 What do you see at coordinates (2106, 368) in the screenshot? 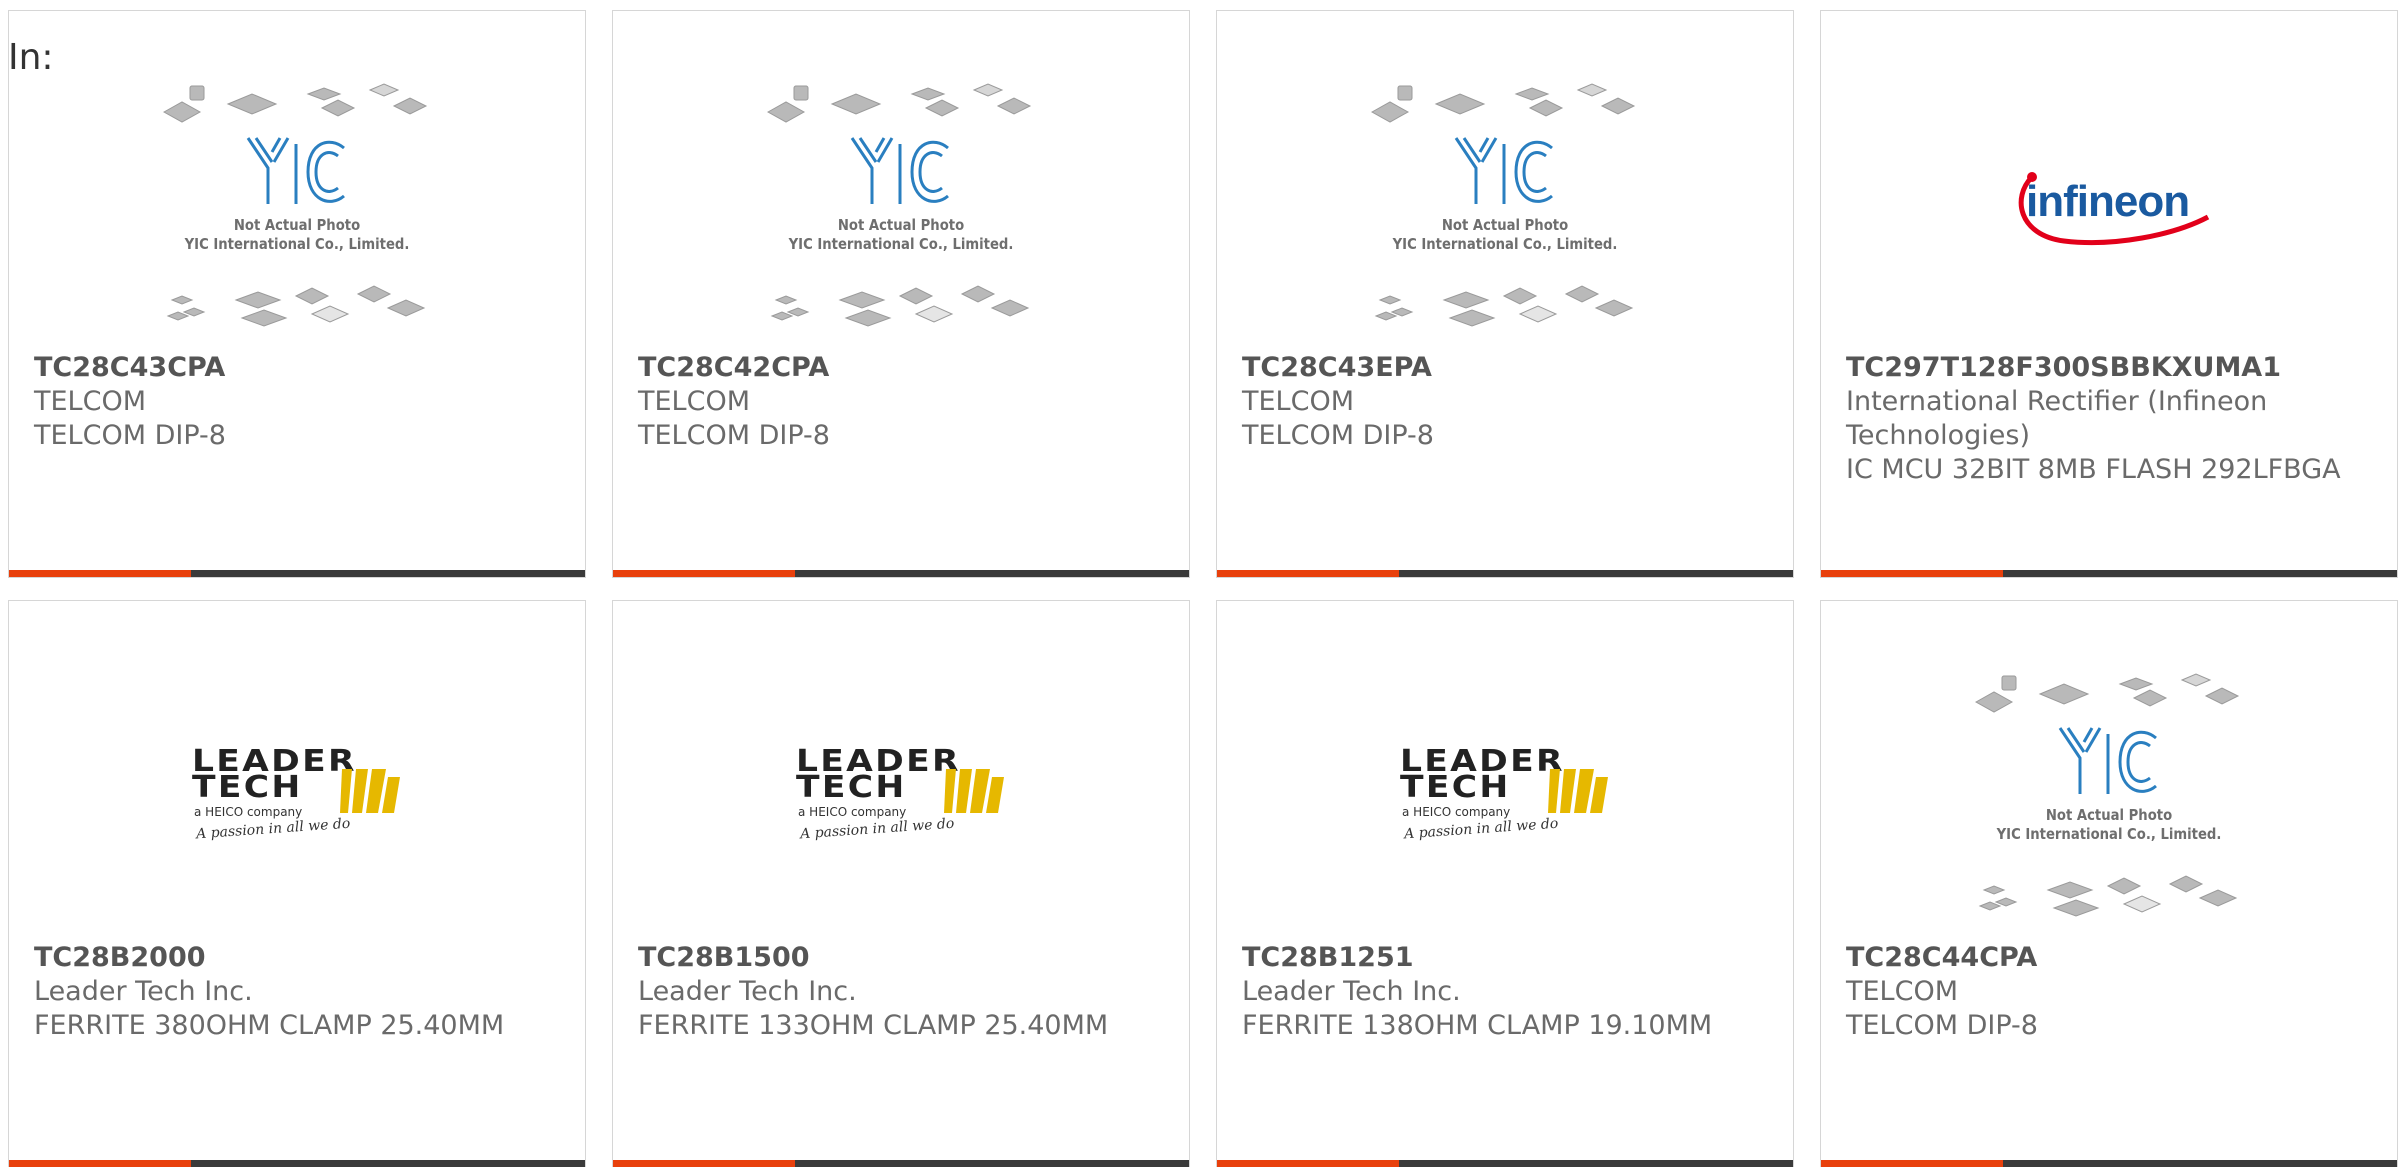
I see `part-number-link: TC297T128F300SBBKXUMA1` at bounding box center [2106, 368].